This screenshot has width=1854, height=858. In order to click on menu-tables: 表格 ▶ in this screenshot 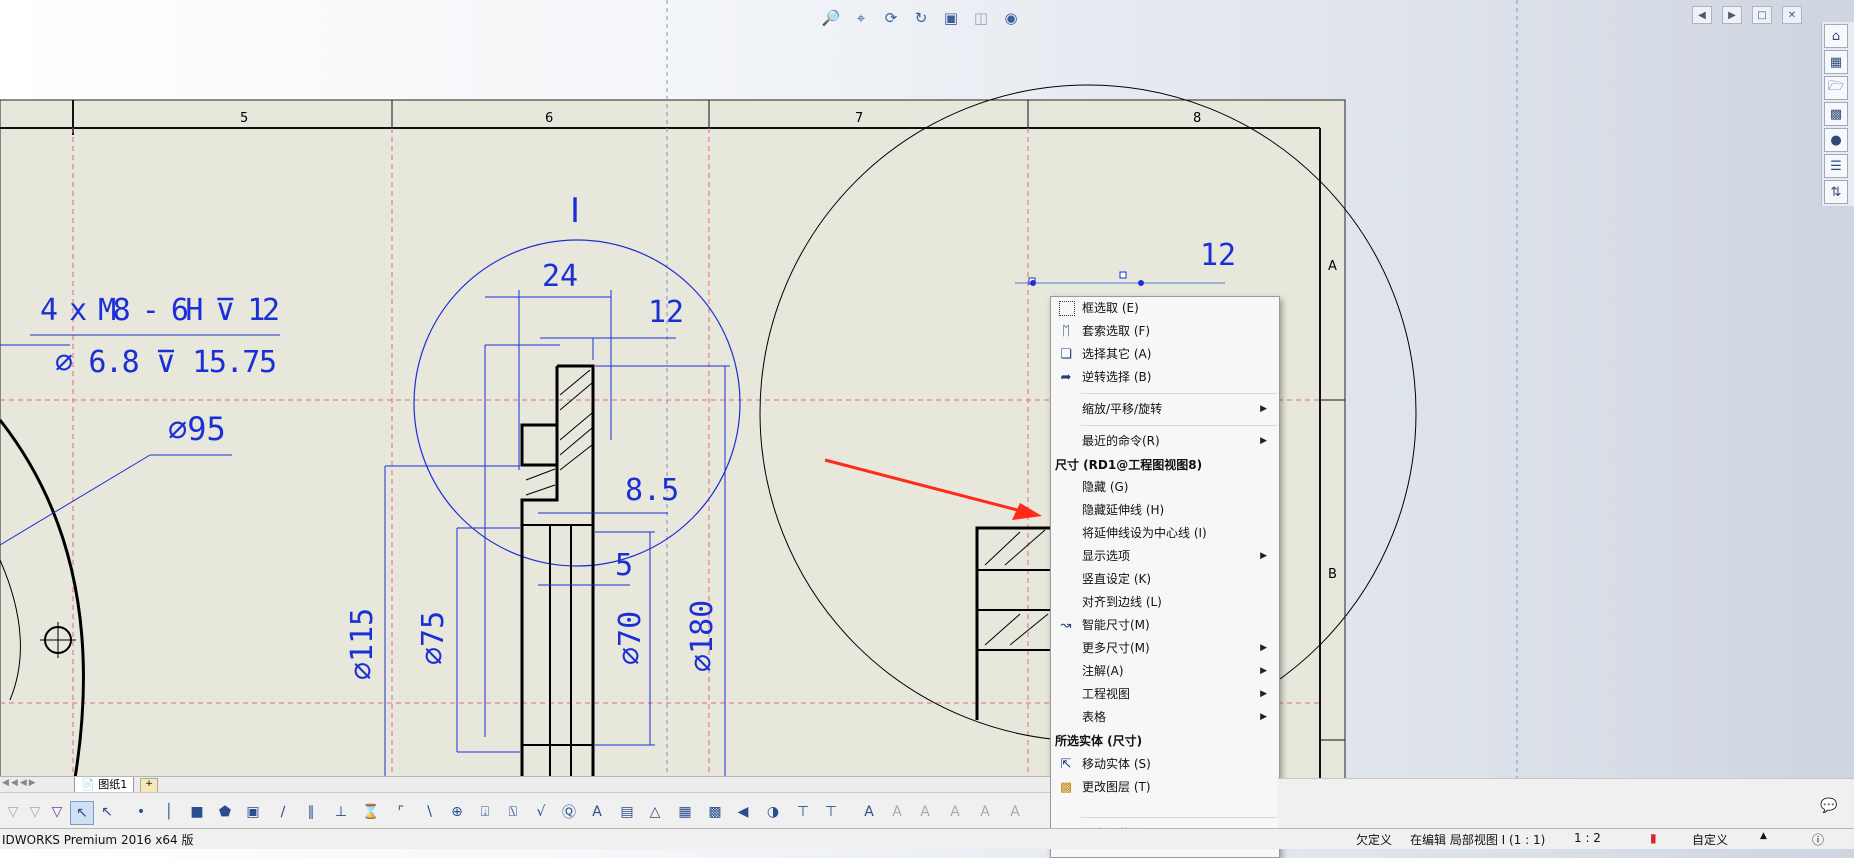, I will do `click(1165, 717)`.